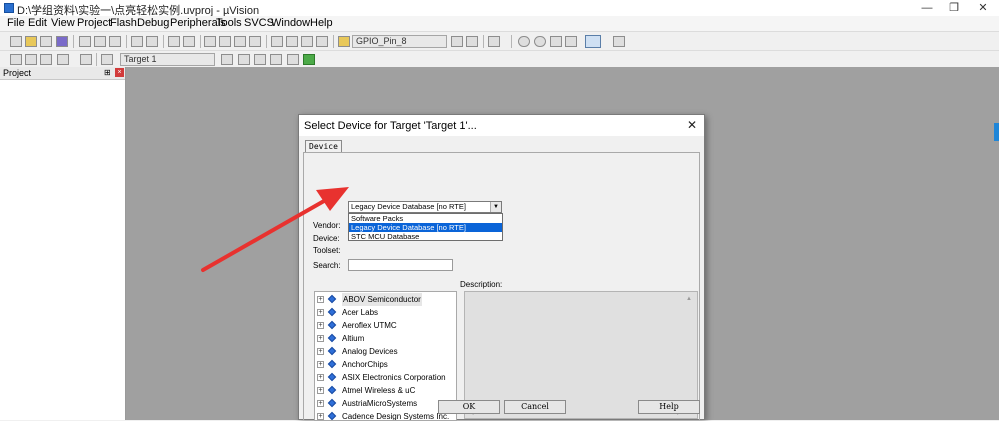 The width and height of the screenshot is (999, 421). What do you see at coordinates (37, 23) in the screenshot?
I see `menu-edit: Edit` at bounding box center [37, 23].